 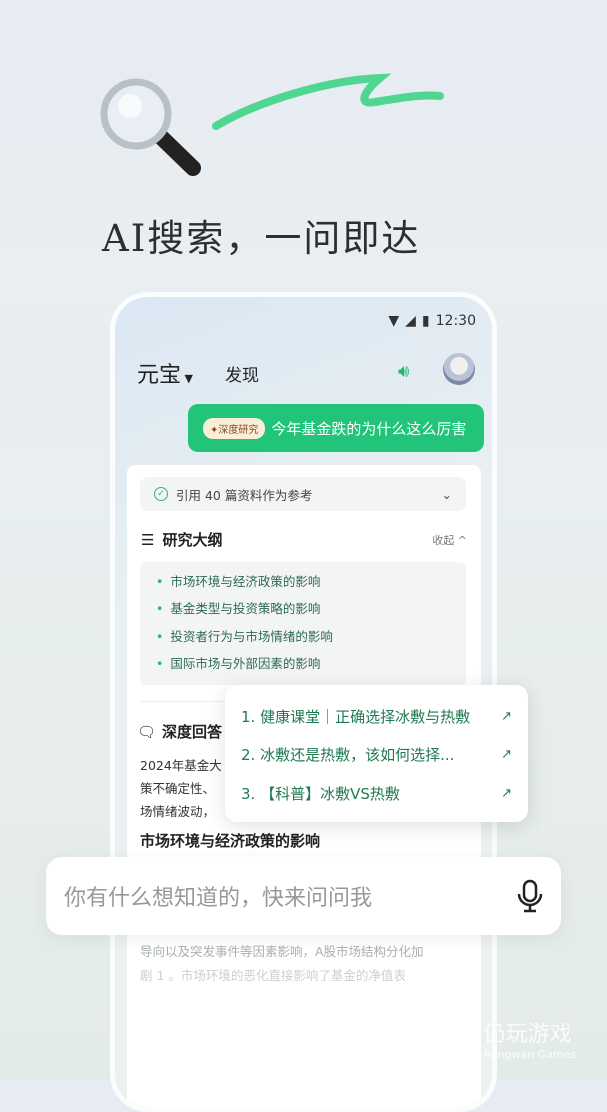 What do you see at coordinates (303, 613) in the screenshot?
I see `outline-item: 基金类型与投资策略的影响` at bounding box center [303, 613].